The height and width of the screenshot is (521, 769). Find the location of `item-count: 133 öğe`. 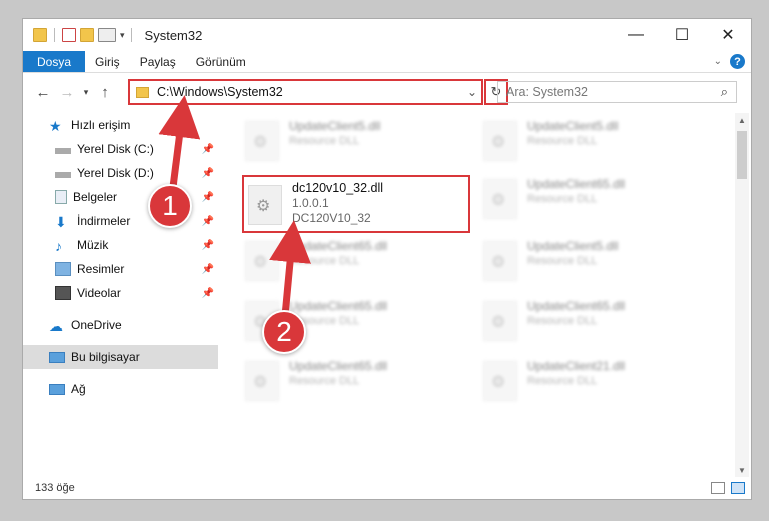

item-count: 133 öğe is located at coordinates (55, 488).